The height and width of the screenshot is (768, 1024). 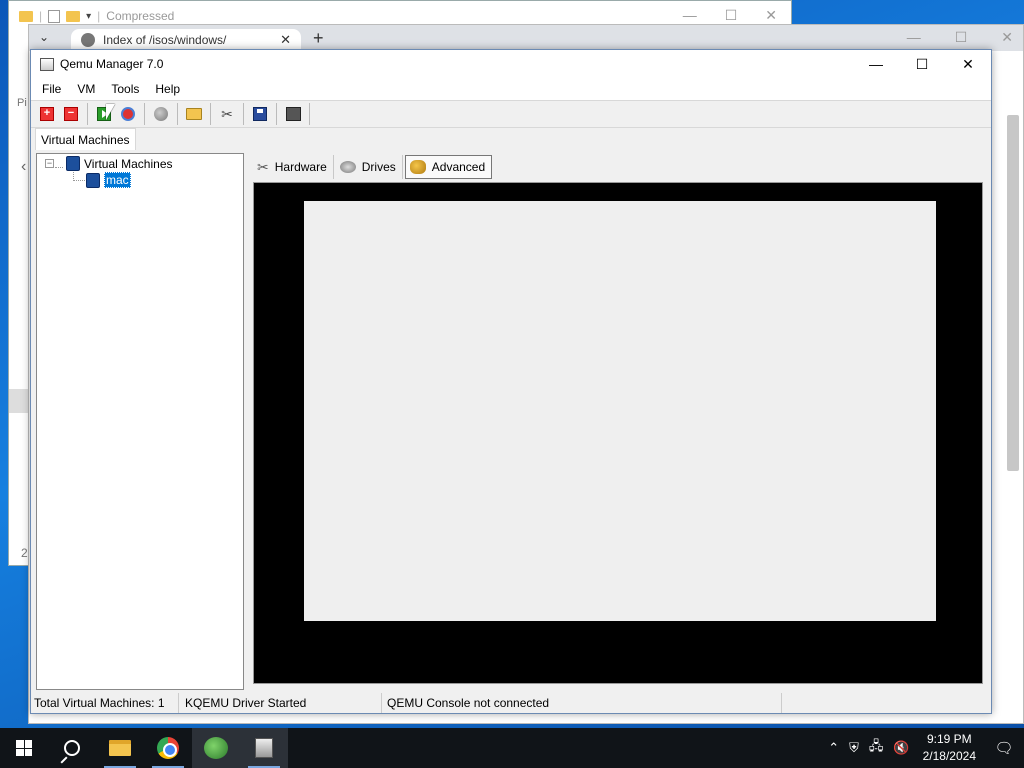 I want to click on folder-open-icon, so click(x=194, y=114).